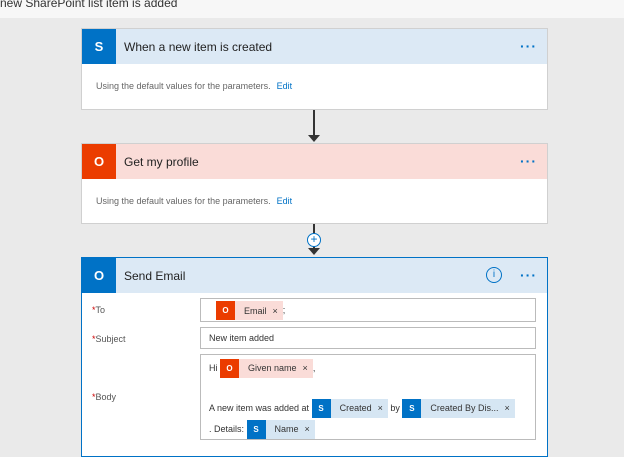  Describe the element at coordinates (368, 338) in the screenshot. I see `subject-field: New item added` at that location.